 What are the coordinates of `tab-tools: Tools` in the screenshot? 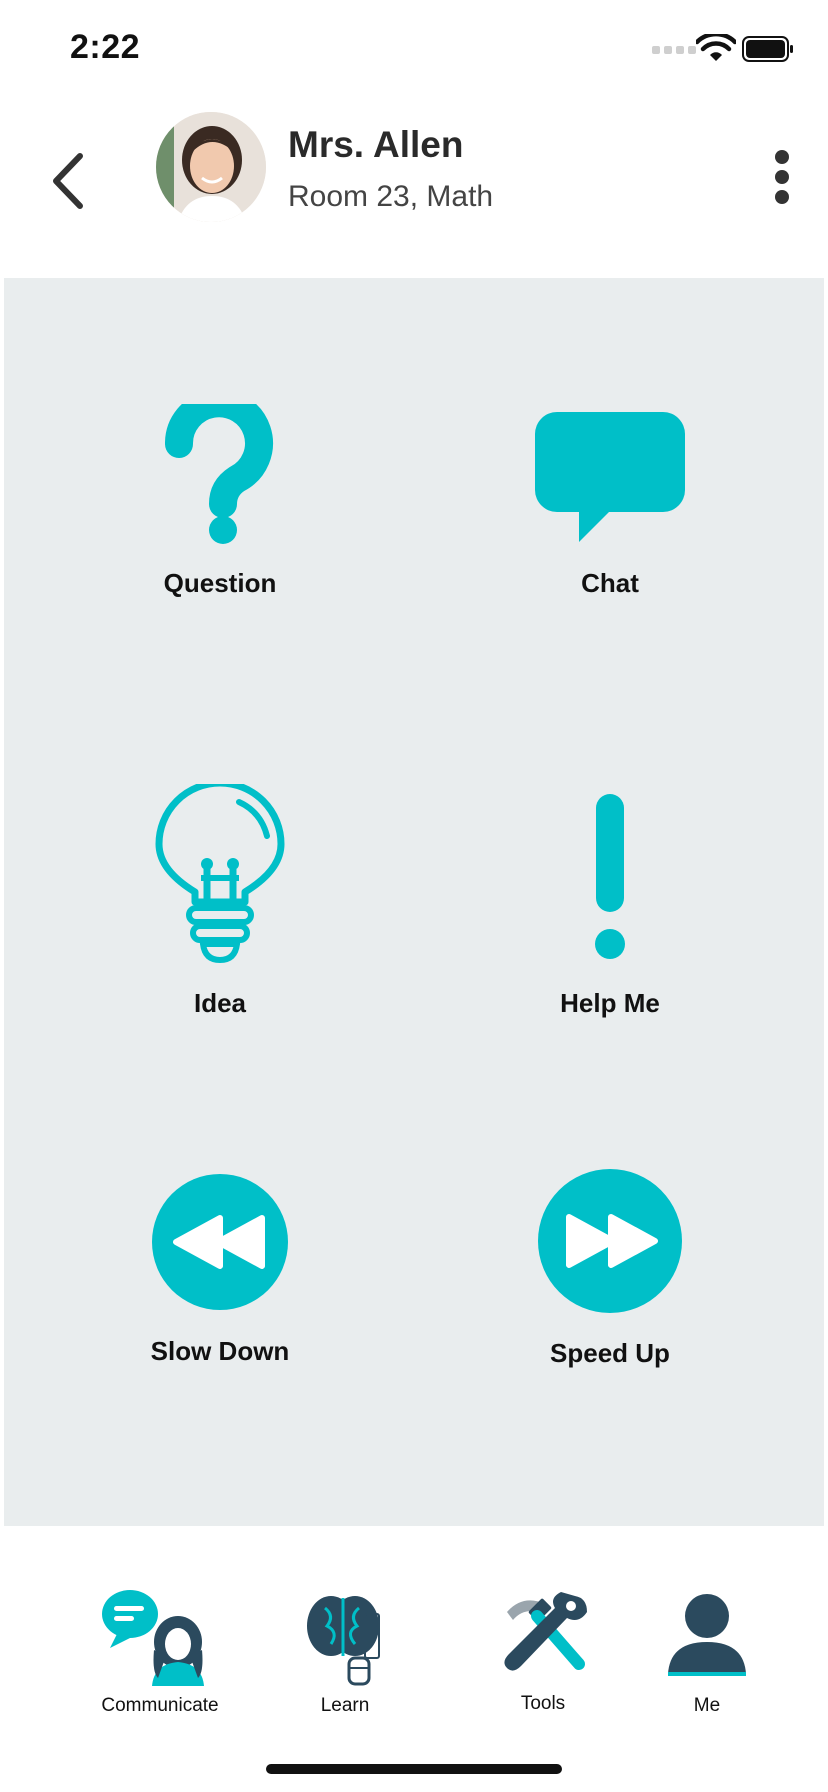 It's located at (543, 1650).